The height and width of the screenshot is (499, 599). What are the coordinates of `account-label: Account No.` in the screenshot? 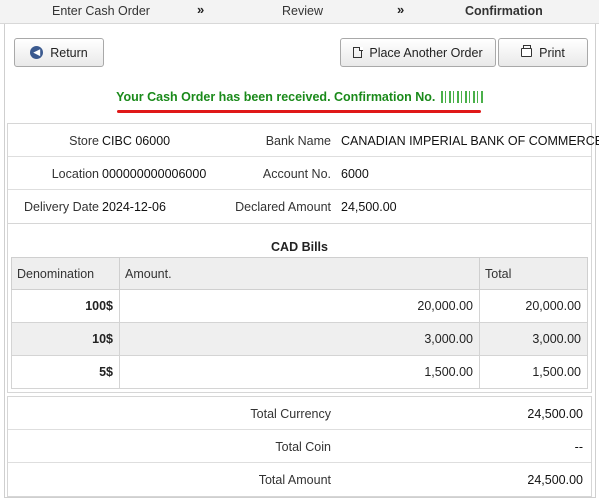 It's located at (296, 174).